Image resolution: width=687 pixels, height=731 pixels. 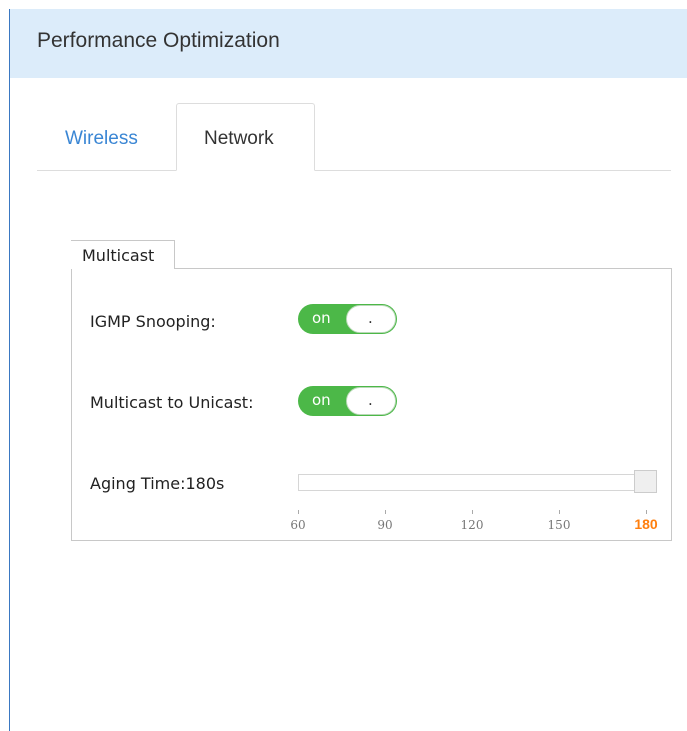 I want to click on aging-time-slider-handle, so click(x=645, y=481).